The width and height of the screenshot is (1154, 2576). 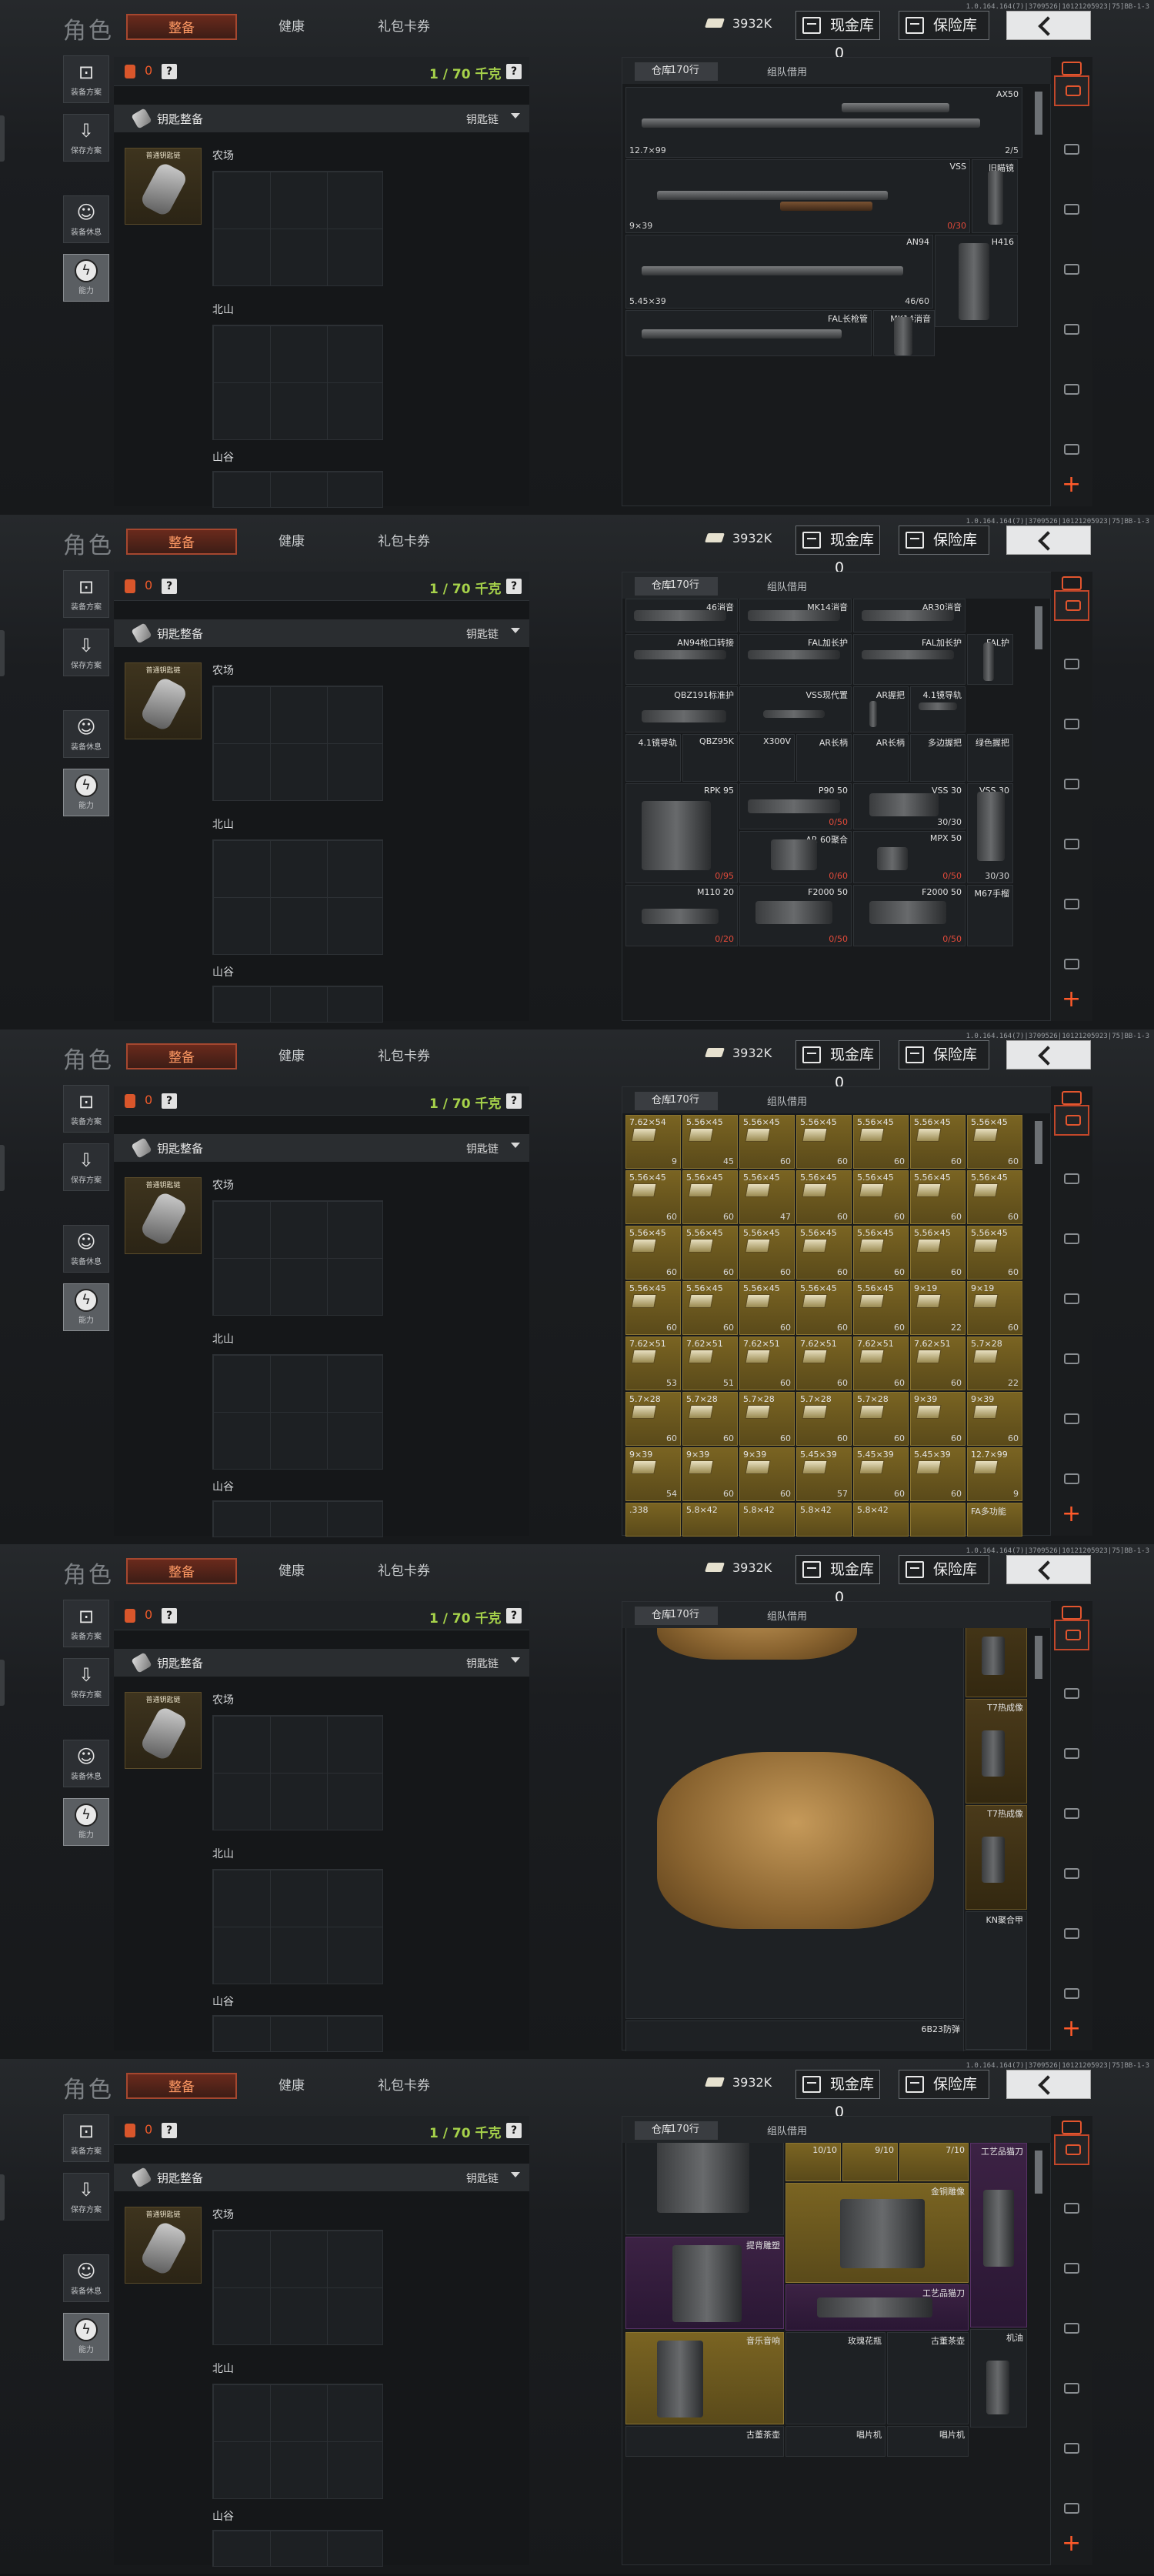 What do you see at coordinates (704, 2283) in the screenshot?
I see `item-cell: 提背雕塑` at bounding box center [704, 2283].